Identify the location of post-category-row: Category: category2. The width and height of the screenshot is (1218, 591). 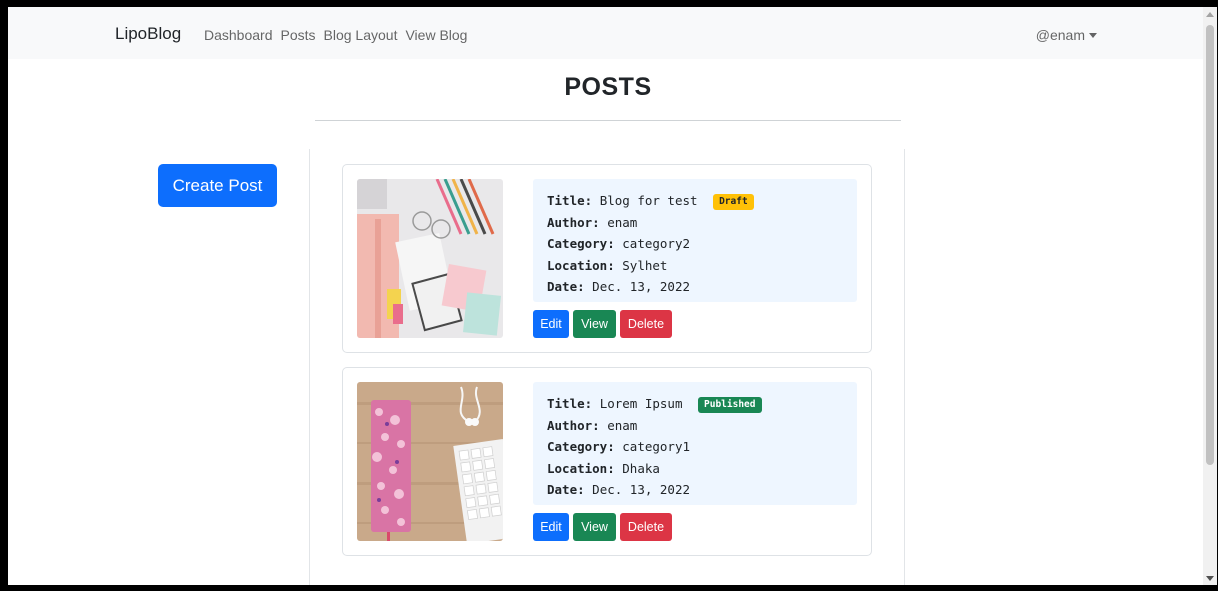
(695, 244).